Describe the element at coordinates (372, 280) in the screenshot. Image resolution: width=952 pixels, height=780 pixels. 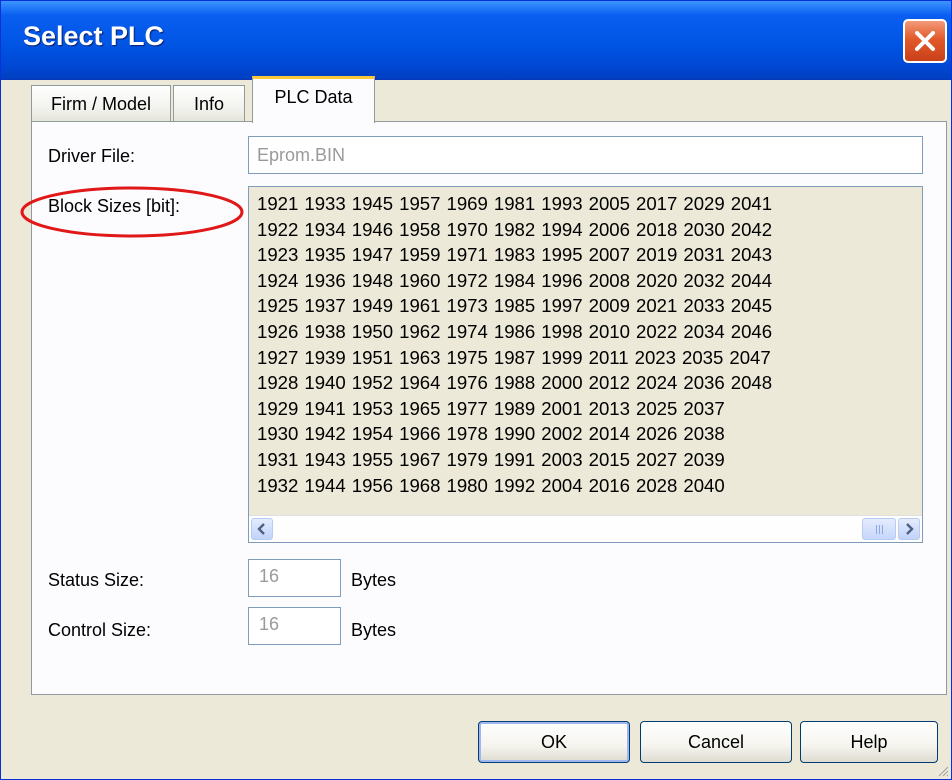
I see `block-size-value: 1948` at that location.